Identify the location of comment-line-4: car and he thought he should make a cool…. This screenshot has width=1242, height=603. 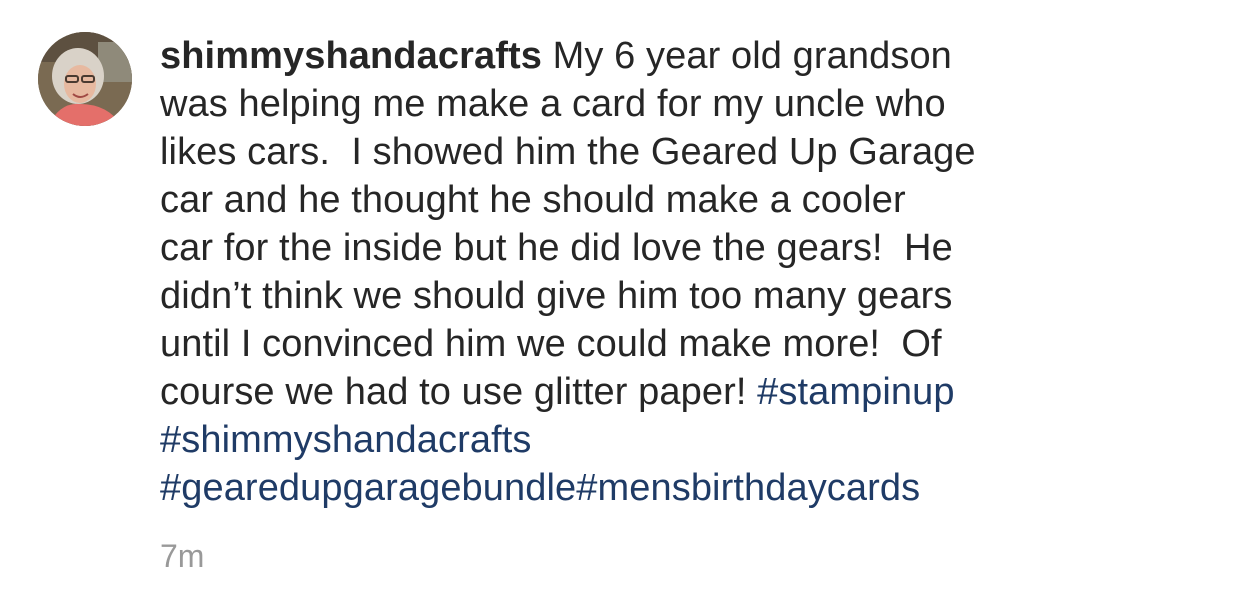
(533, 200).